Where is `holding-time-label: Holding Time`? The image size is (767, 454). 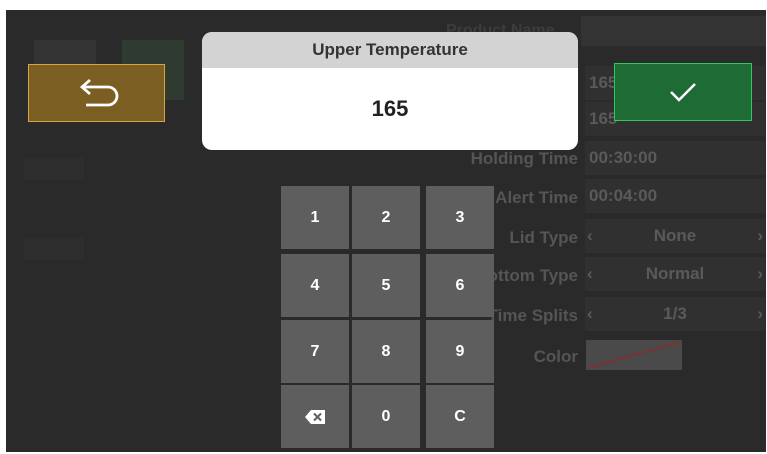 holding-time-label: Holding Time is located at coordinates (524, 158).